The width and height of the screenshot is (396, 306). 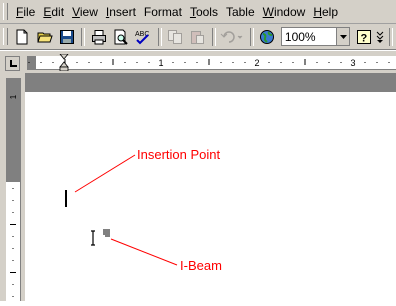 What do you see at coordinates (352, 63) in the screenshot?
I see `ruler-number-3: 3` at bounding box center [352, 63].